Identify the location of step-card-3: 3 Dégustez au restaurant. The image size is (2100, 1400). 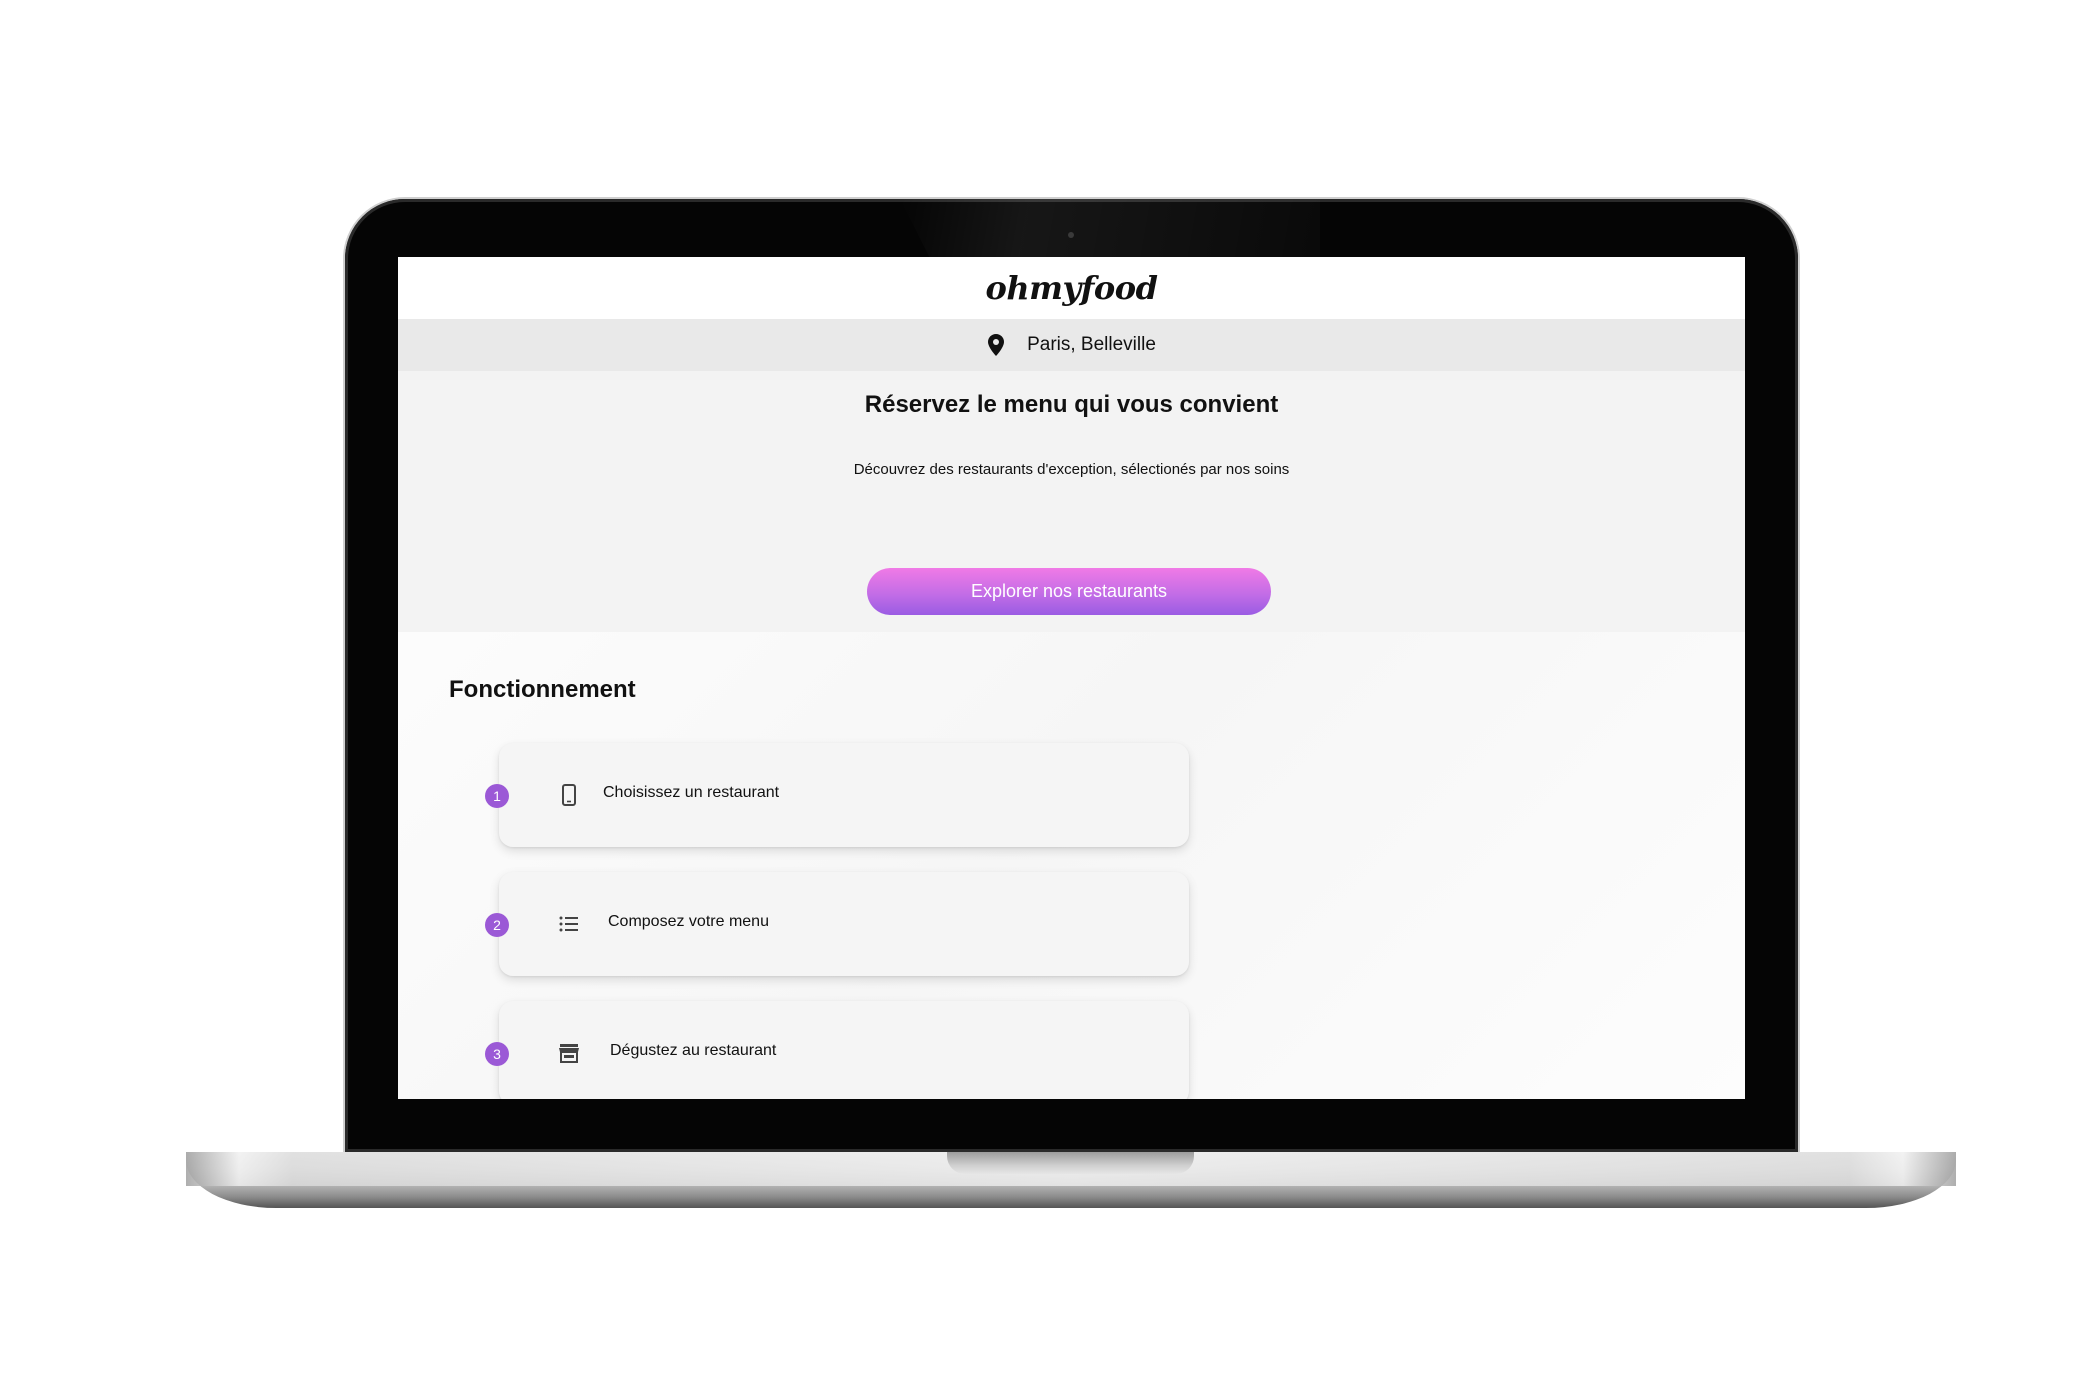
(837, 1050).